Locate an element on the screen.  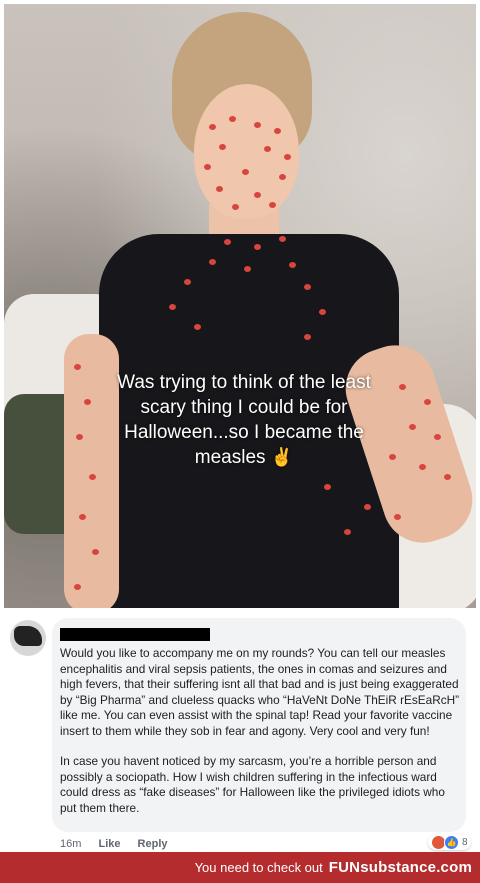
caption-line: Was trying to think of the least is located at coordinates (244, 382).